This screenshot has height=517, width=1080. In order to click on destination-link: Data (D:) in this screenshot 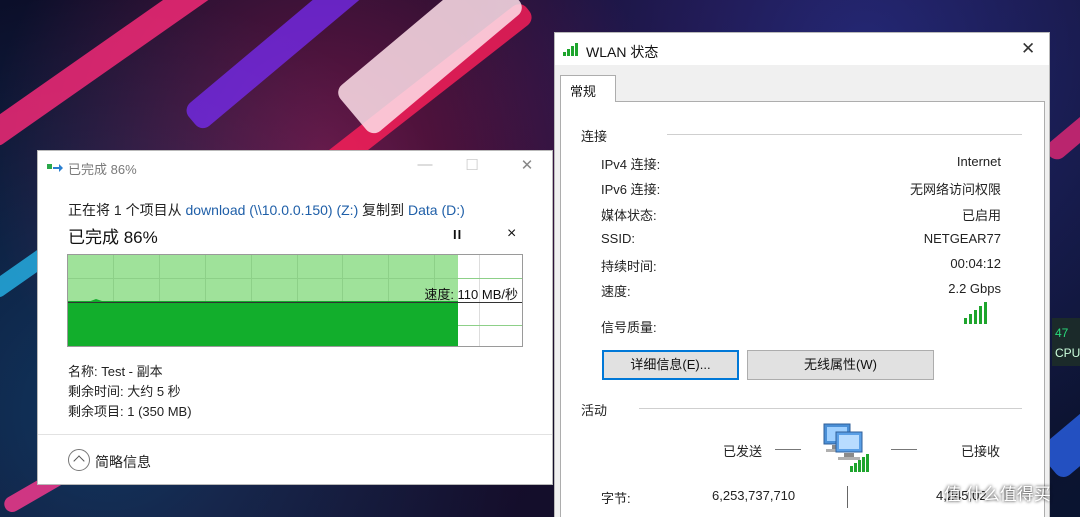, I will do `click(436, 210)`.